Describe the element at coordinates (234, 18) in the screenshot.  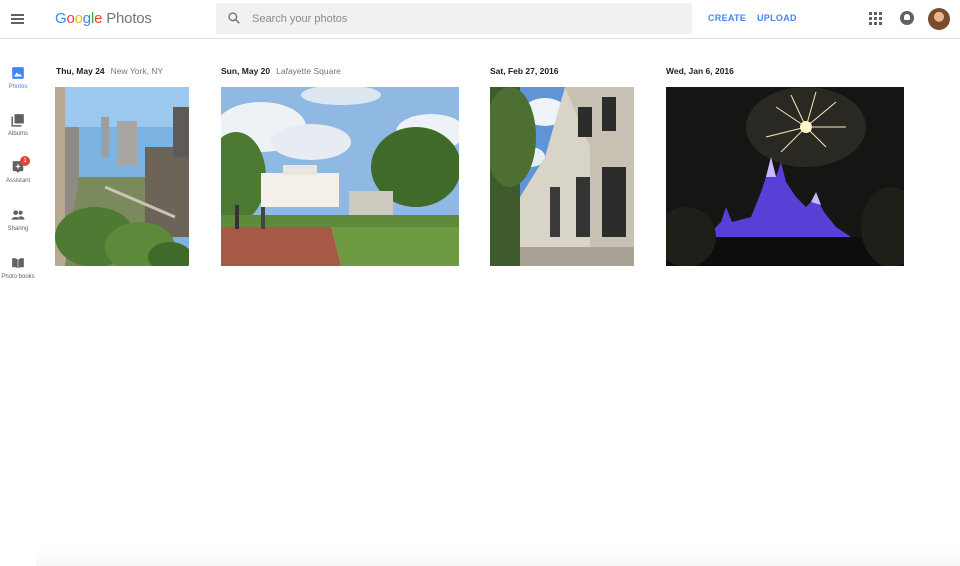
I see `search-icon` at that location.